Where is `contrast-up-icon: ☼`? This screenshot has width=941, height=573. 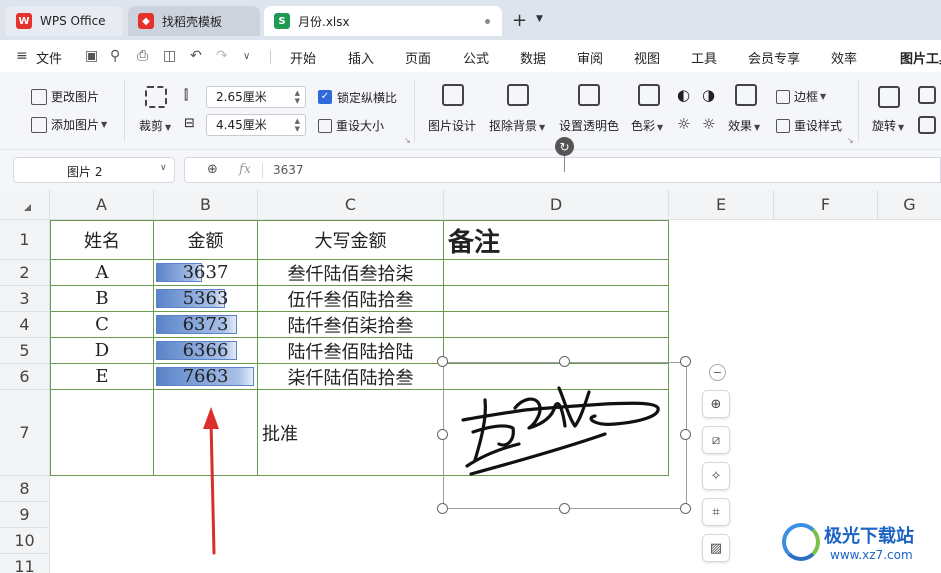
contrast-up-icon: ☼ is located at coordinates (683, 124).